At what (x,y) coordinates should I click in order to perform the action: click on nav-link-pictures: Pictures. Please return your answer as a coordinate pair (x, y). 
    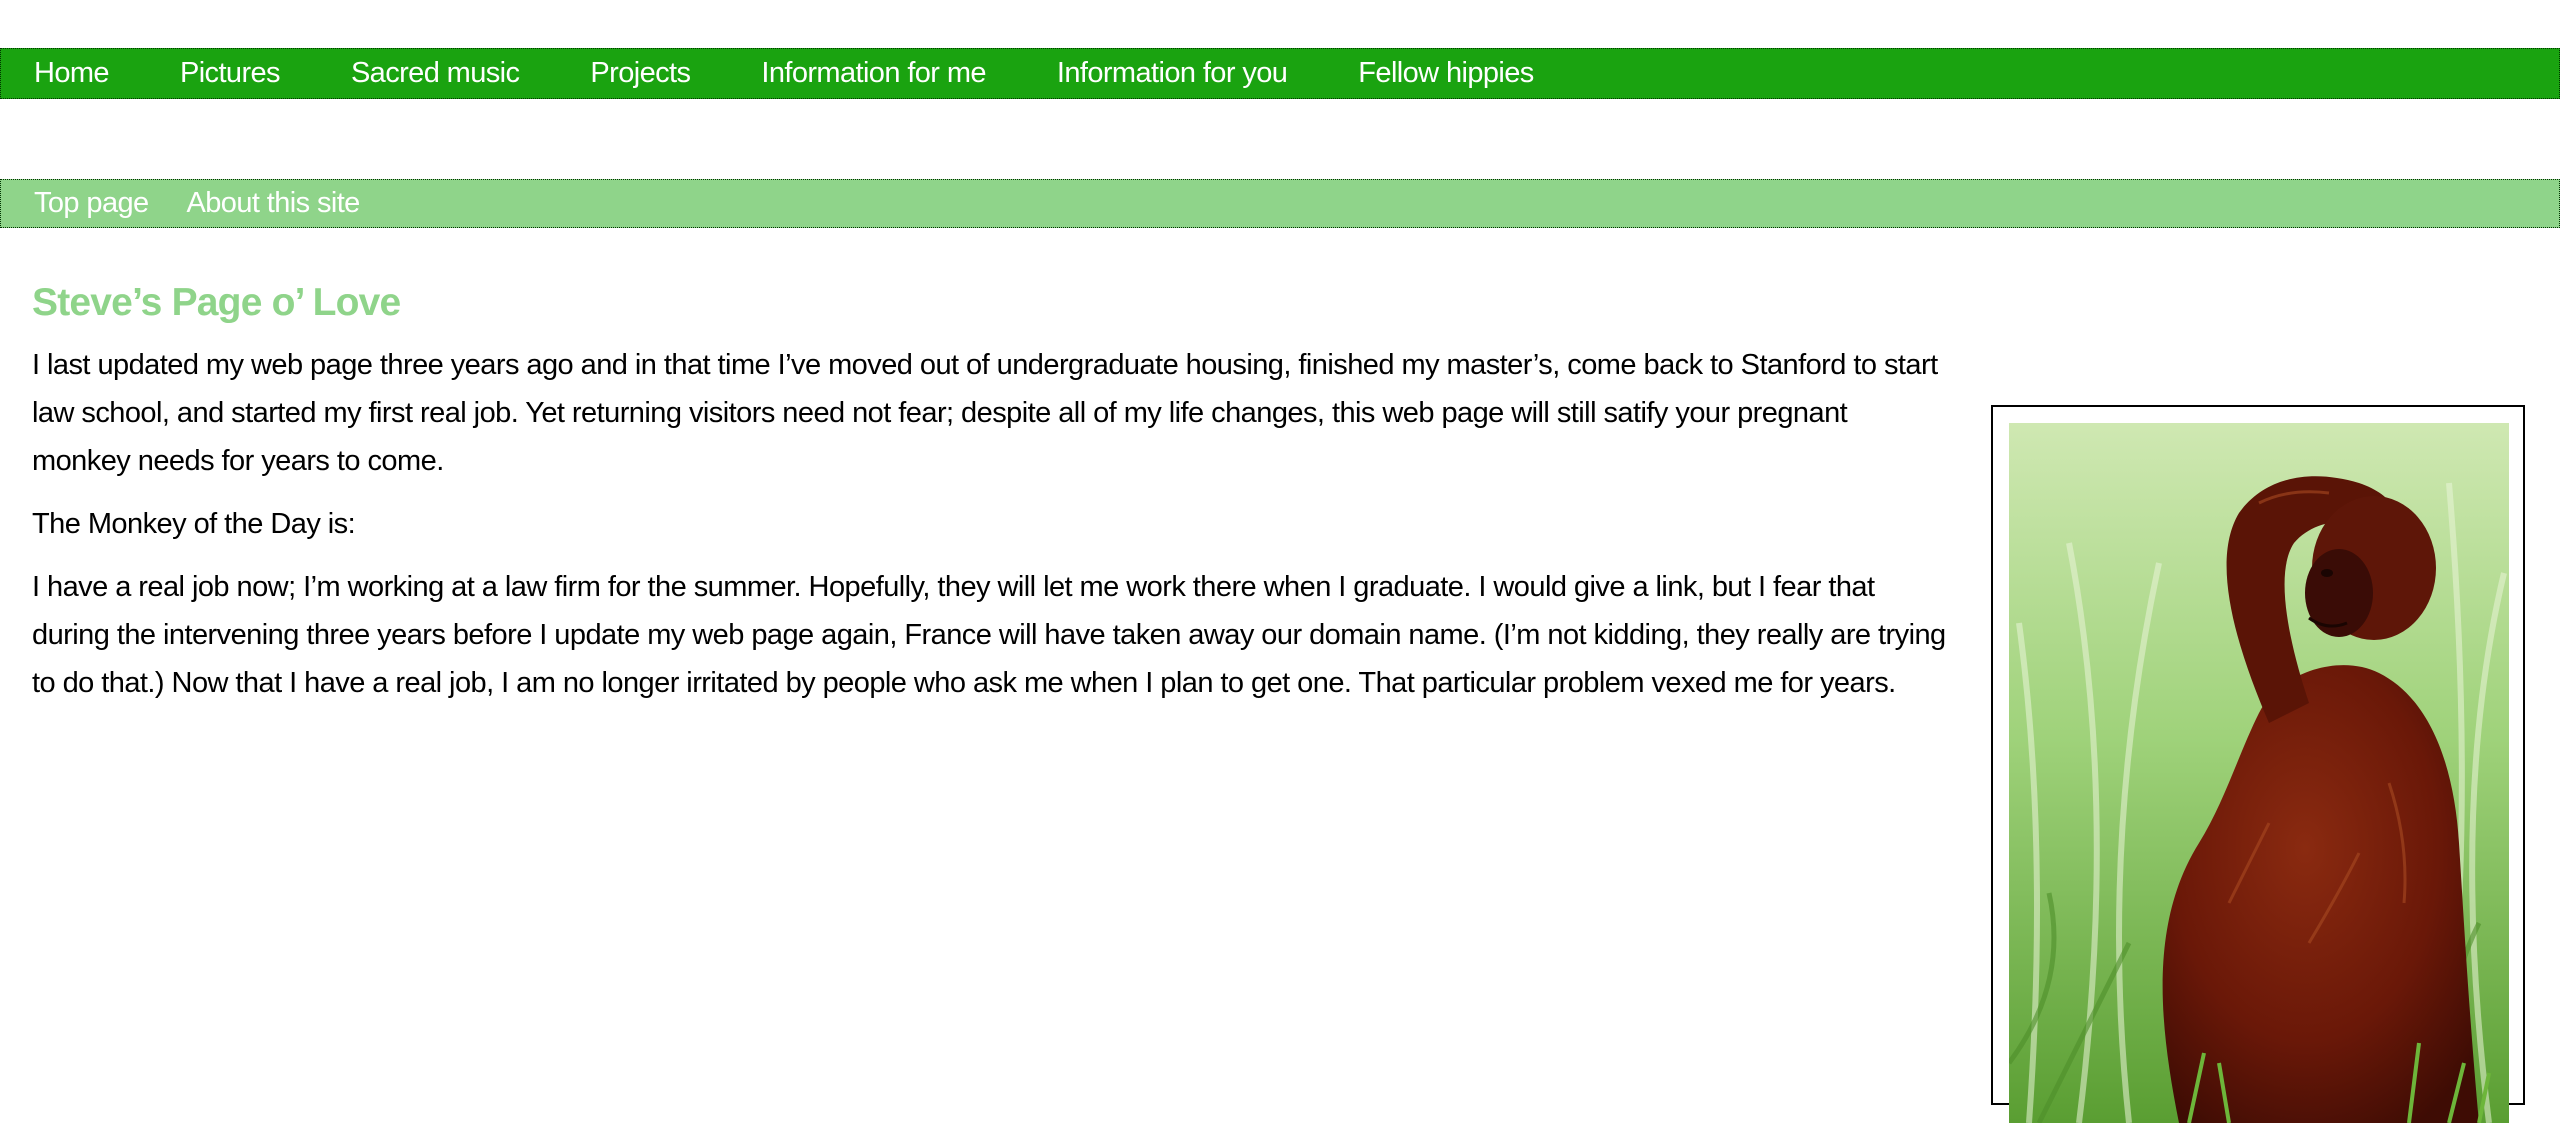
    Looking at the image, I should click on (230, 73).